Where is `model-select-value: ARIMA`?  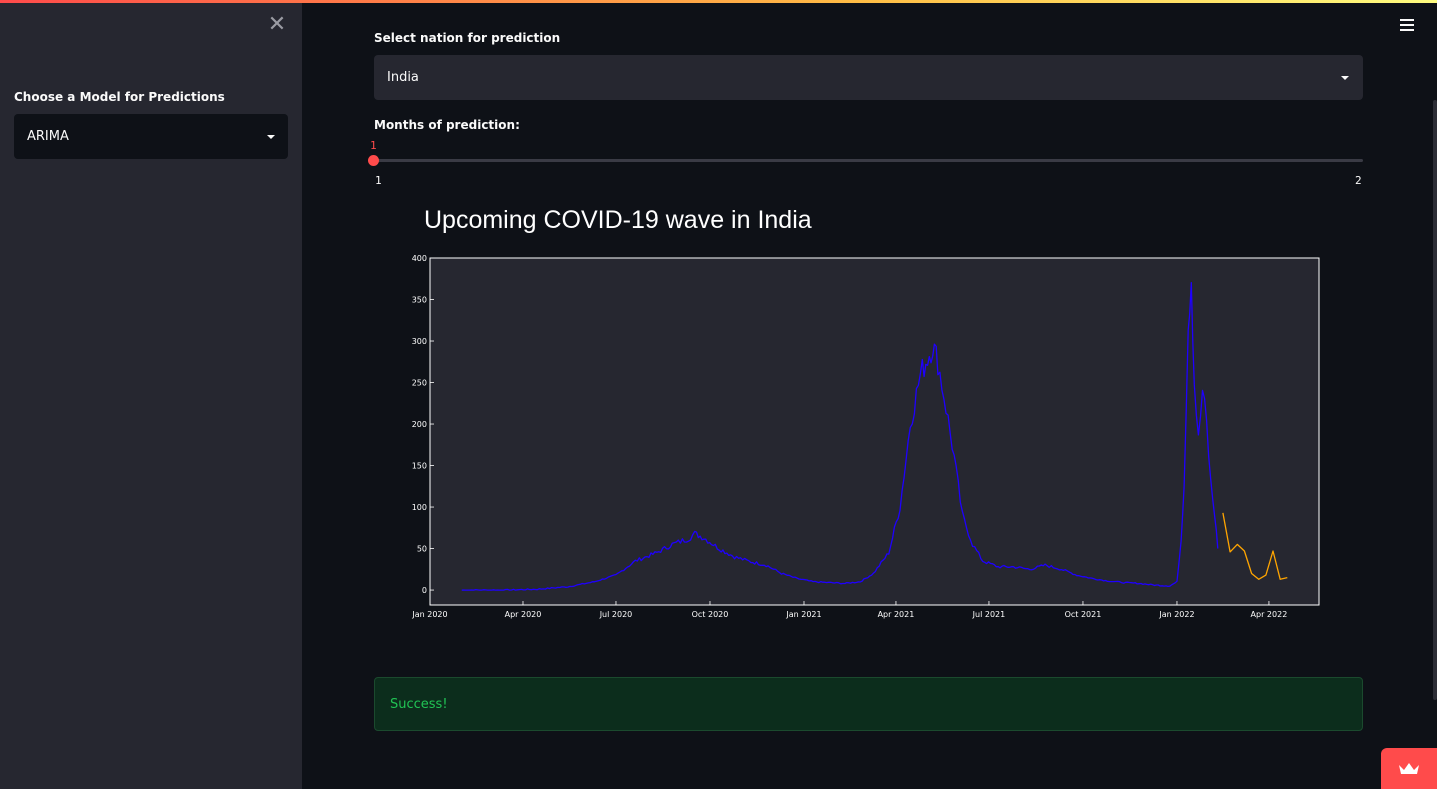
model-select-value: ARIMA is located at coordinates (48, 136).